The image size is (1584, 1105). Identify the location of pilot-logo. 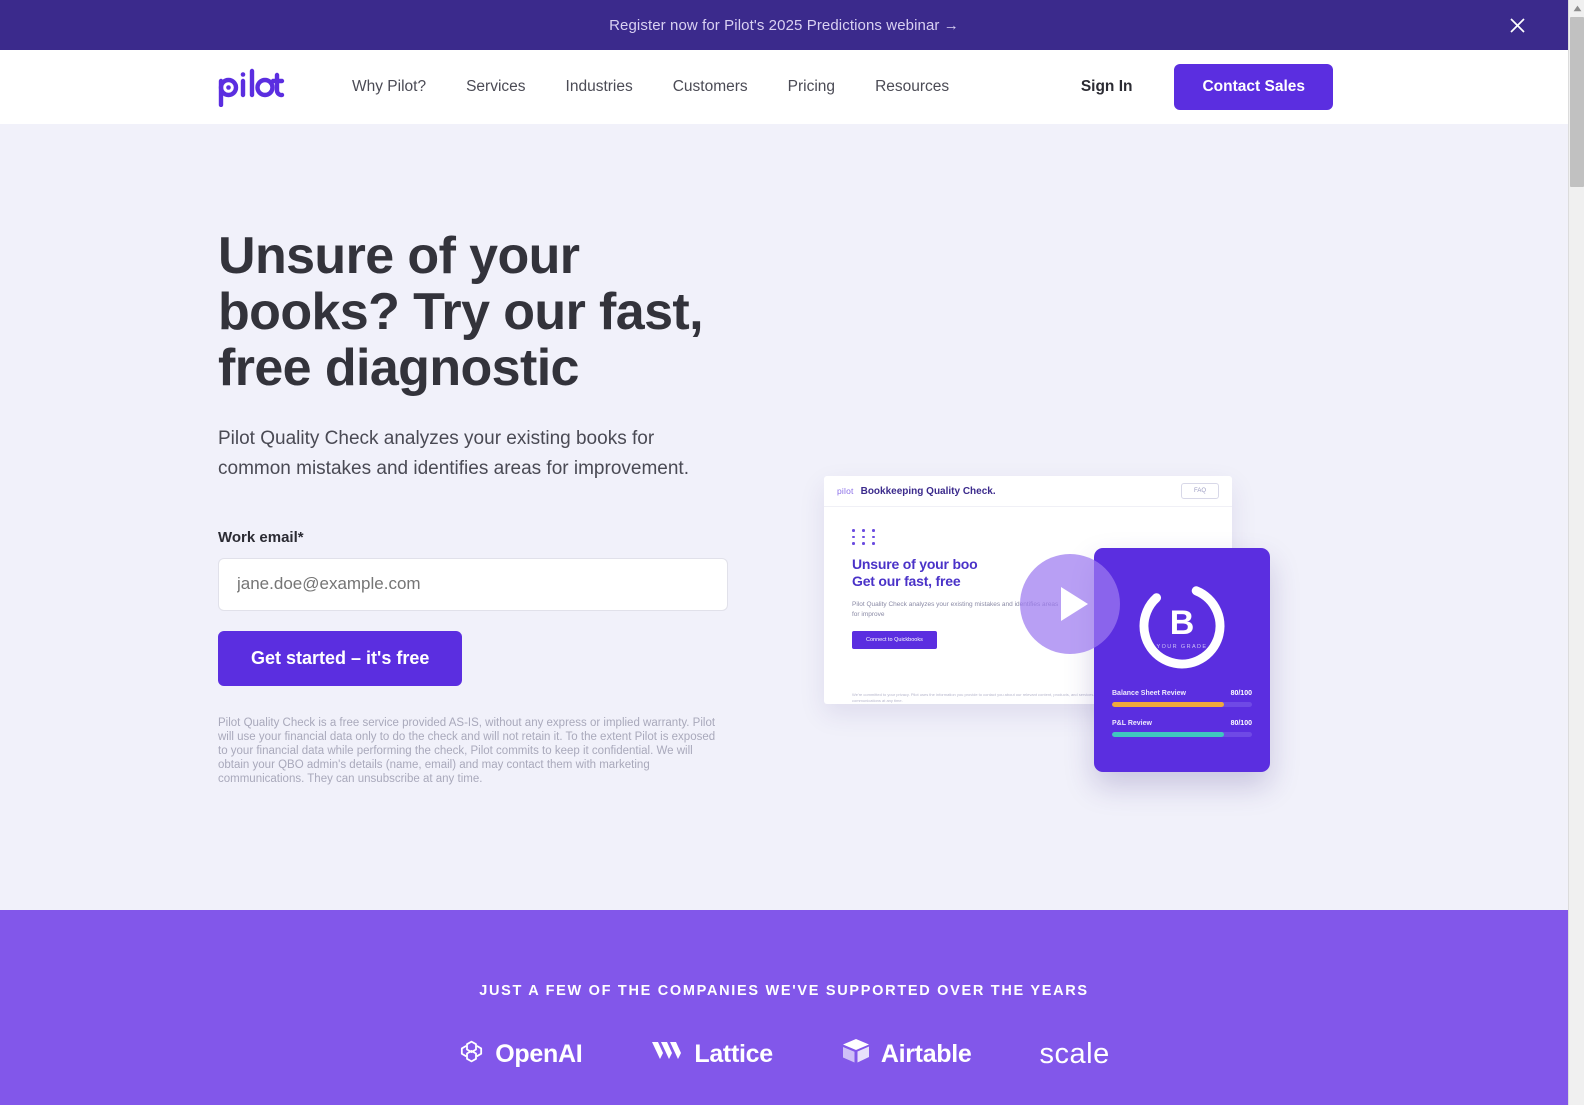
(252, 87).